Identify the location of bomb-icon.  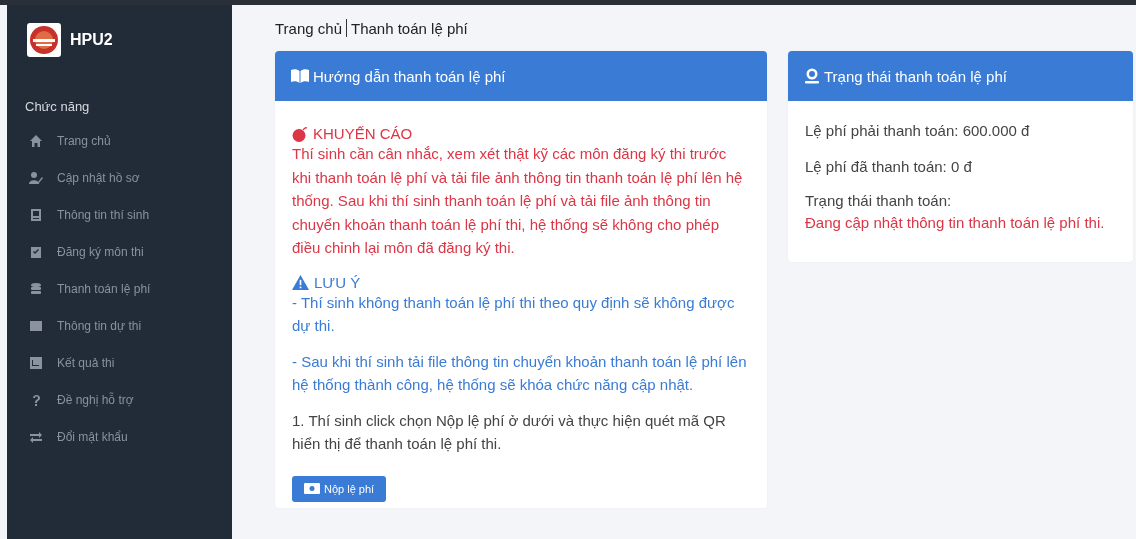
(300, 133).